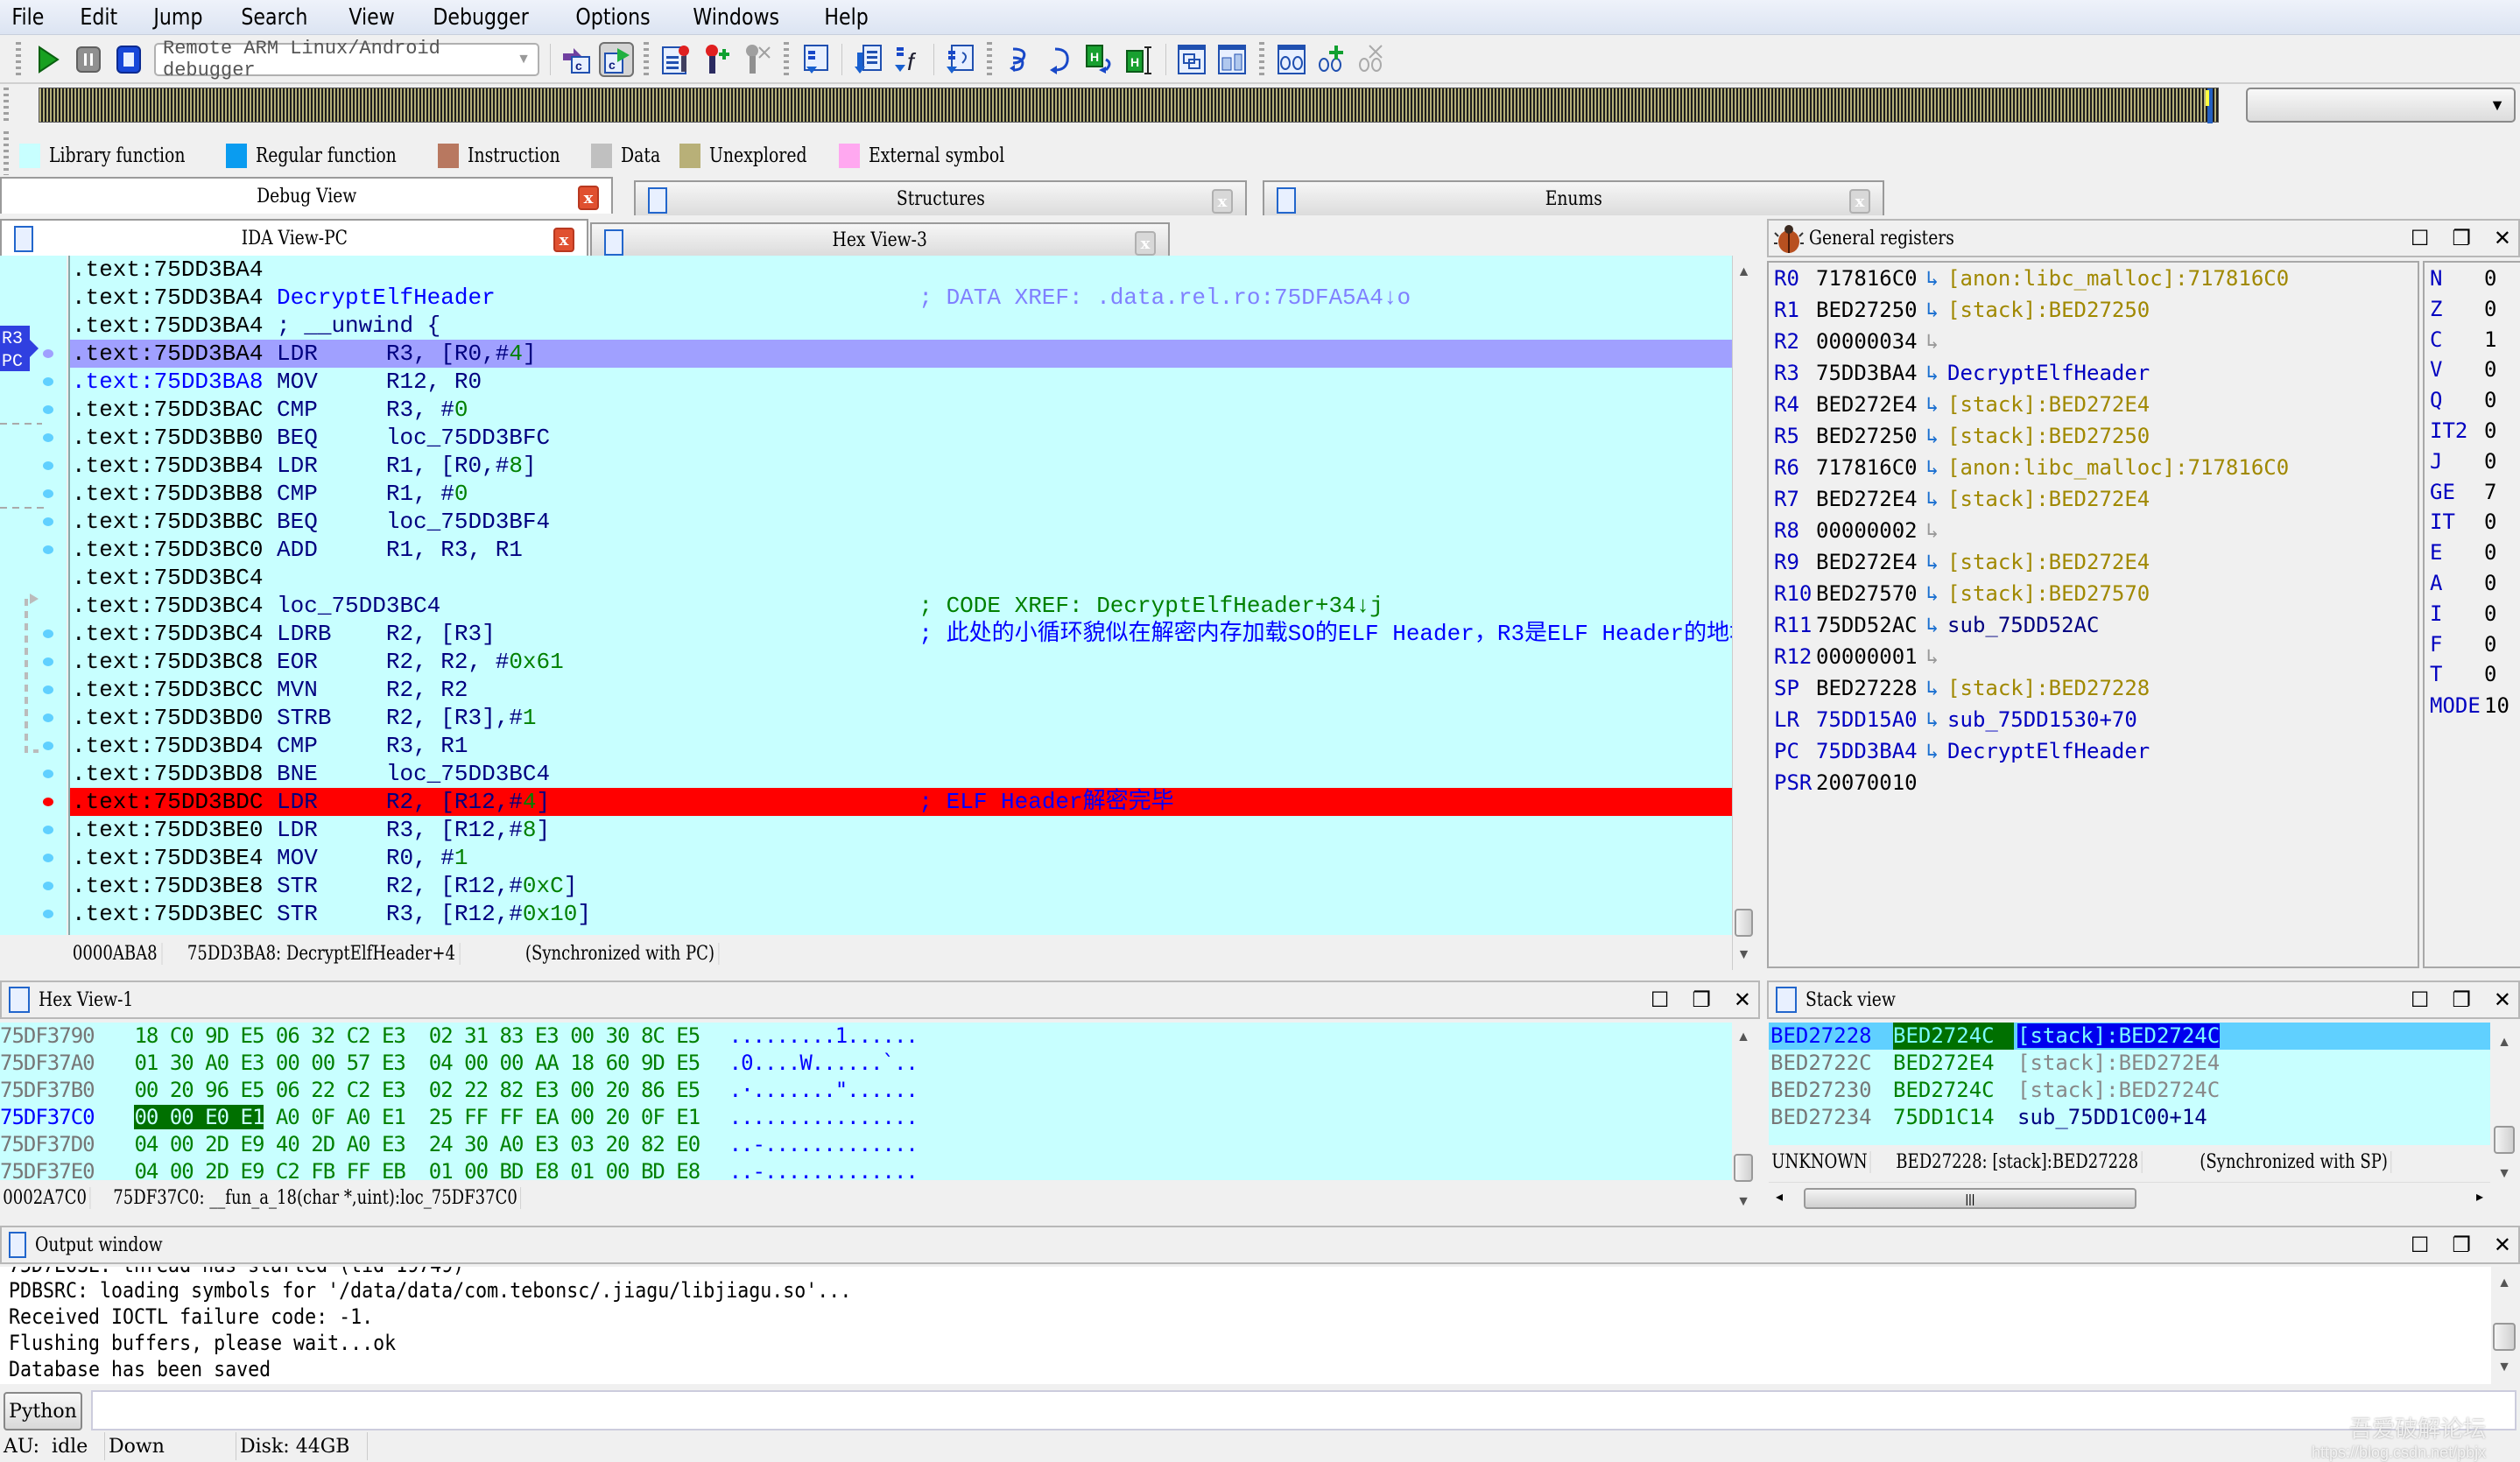 This screenshot has width=2520, height=1462. I want to click on register-target: DecryptElfHeader, so click(2048, 373).